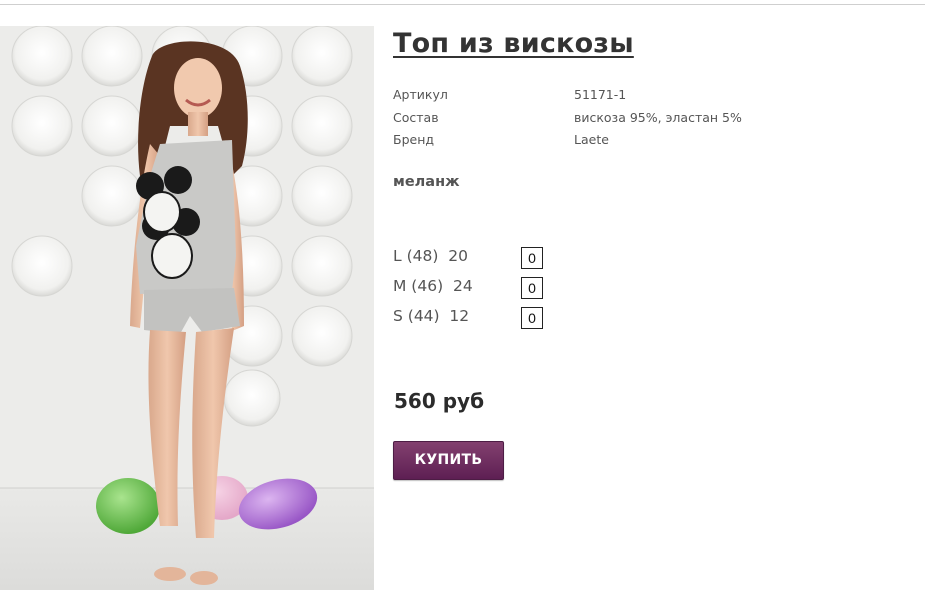 The height and width of the screenshot is (590, 925). What do you see at coordinates (414, 139) in the screenshot?
I see `attribute-label: Бренд` at bounding box center [414, 139].